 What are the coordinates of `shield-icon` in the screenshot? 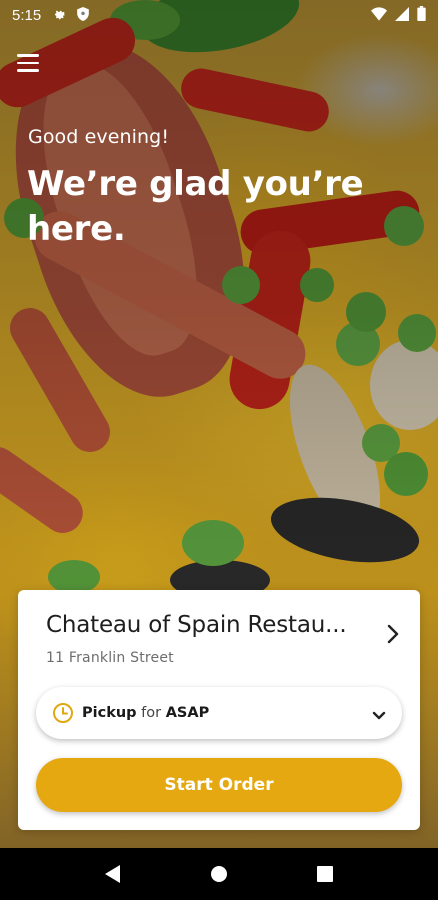 It's located at (83, 15).